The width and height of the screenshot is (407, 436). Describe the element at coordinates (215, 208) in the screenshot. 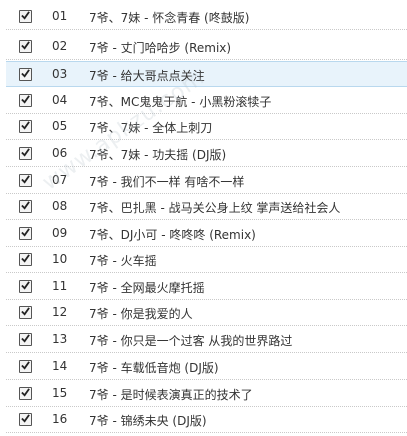

I see `track-title: 7爷、巴扎黑 - 战马关公身上纹 掌声送给社会人` at that location.